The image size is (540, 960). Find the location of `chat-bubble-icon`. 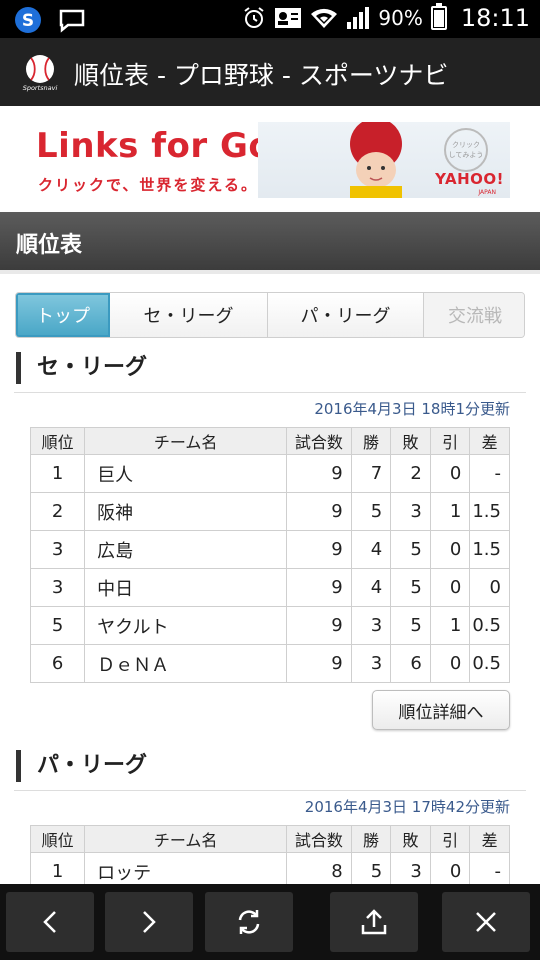

chat-bubble-icon is located at coordinates (72, 21).